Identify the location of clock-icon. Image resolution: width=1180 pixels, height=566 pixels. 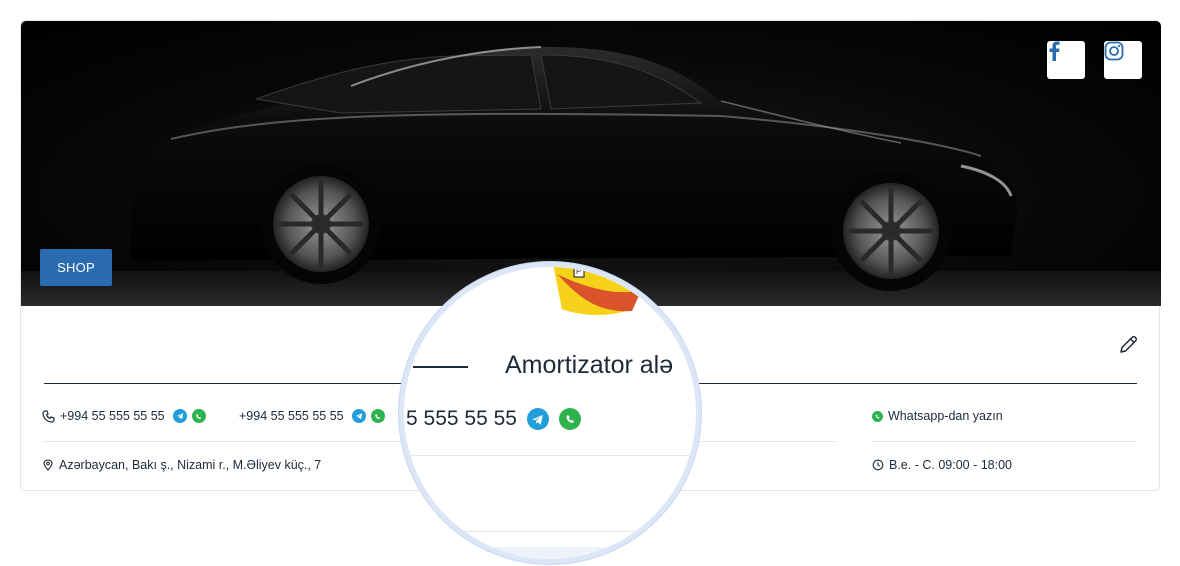
(878, 465).